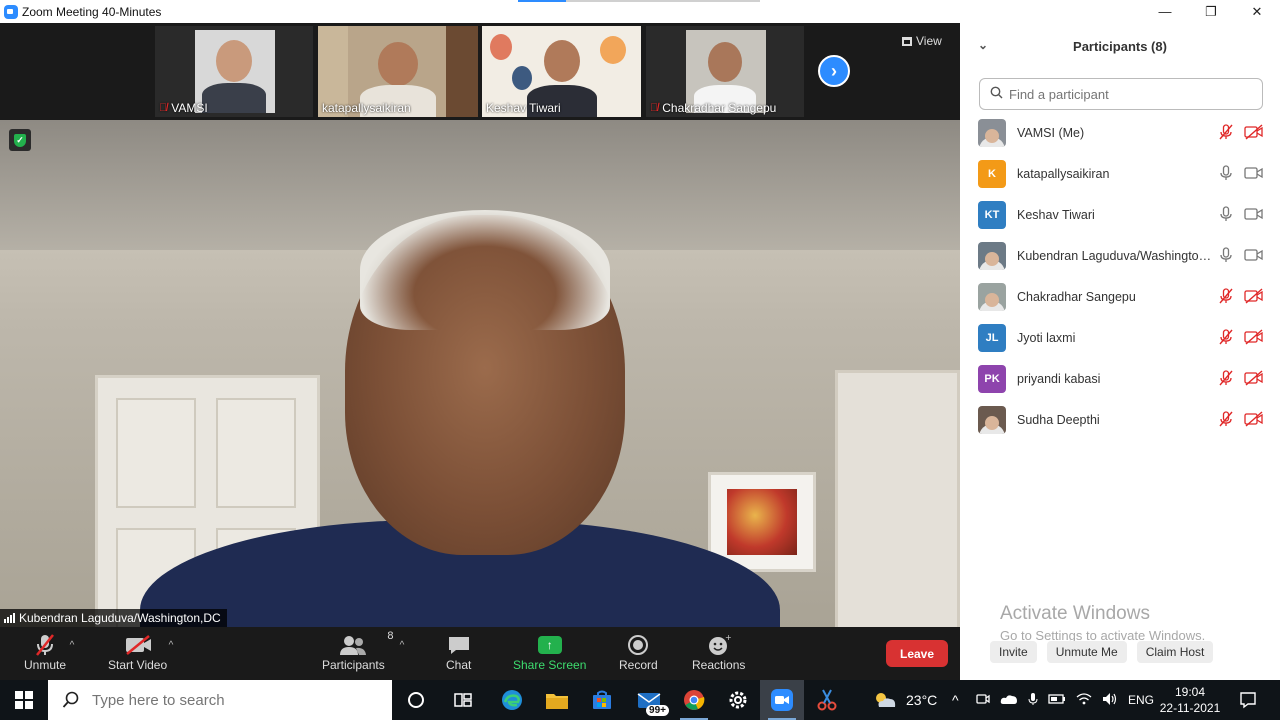  What do you see at coordinates (1190, 700) in the screenshot?
I see `taskbar-clock: 19:04 22-11-2021` at bounding box center [1190, 700].